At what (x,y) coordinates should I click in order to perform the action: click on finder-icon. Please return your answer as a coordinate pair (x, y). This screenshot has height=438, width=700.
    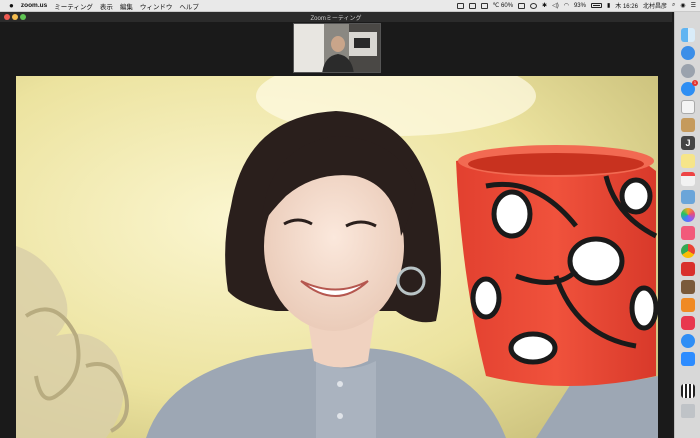
    Looking at the image, I should click on (688, 35).